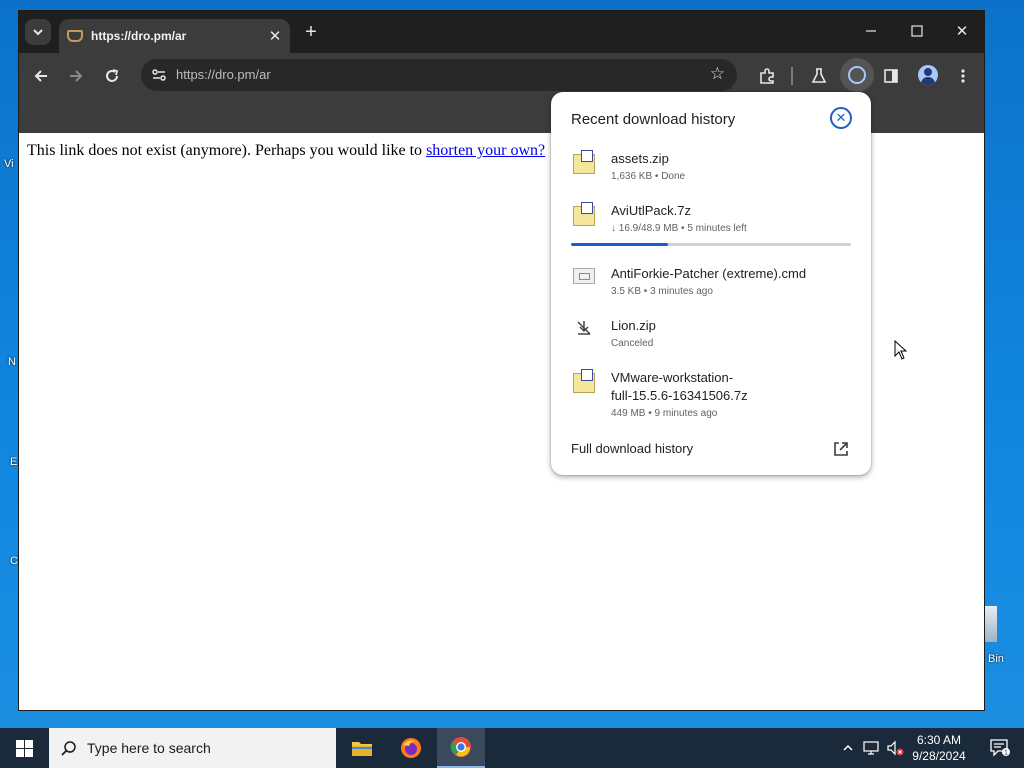 This screenshot has width=1024, height=768. What do you see at coordinates (311, 33) in the screenshot?
I see `new-tab-icon: +` at bounding box center [311, 33].